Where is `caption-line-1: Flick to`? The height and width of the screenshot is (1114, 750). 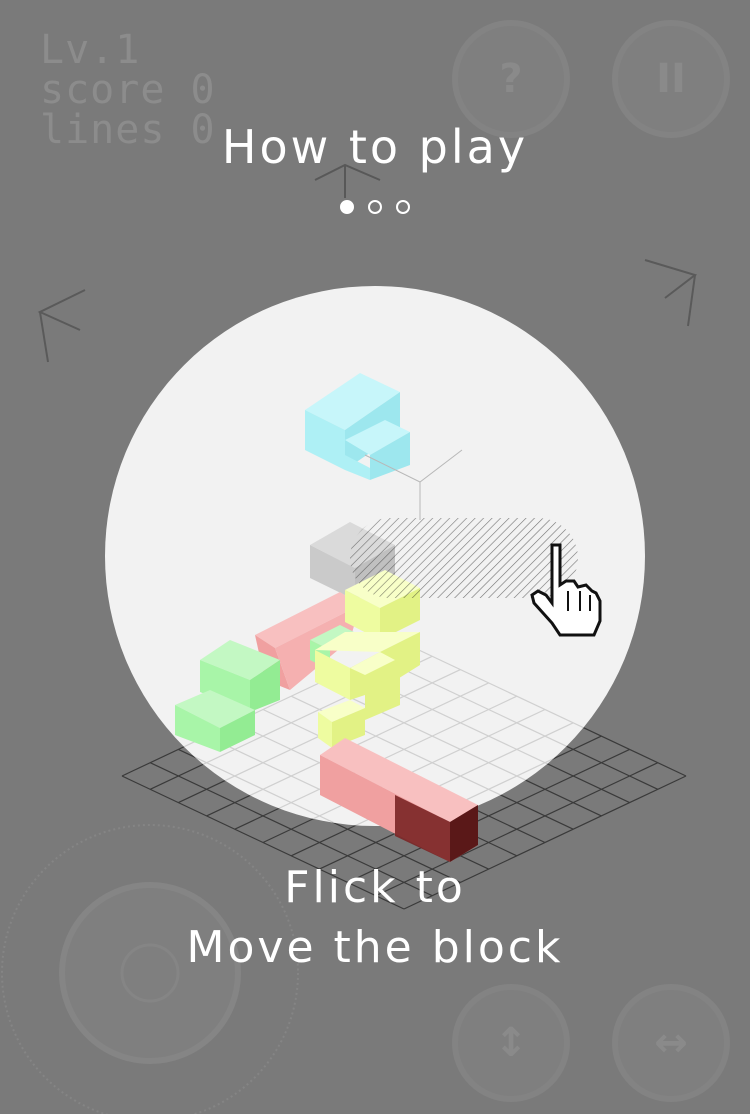 caption-line-1: Flick to is located at coordinates (375, 887).